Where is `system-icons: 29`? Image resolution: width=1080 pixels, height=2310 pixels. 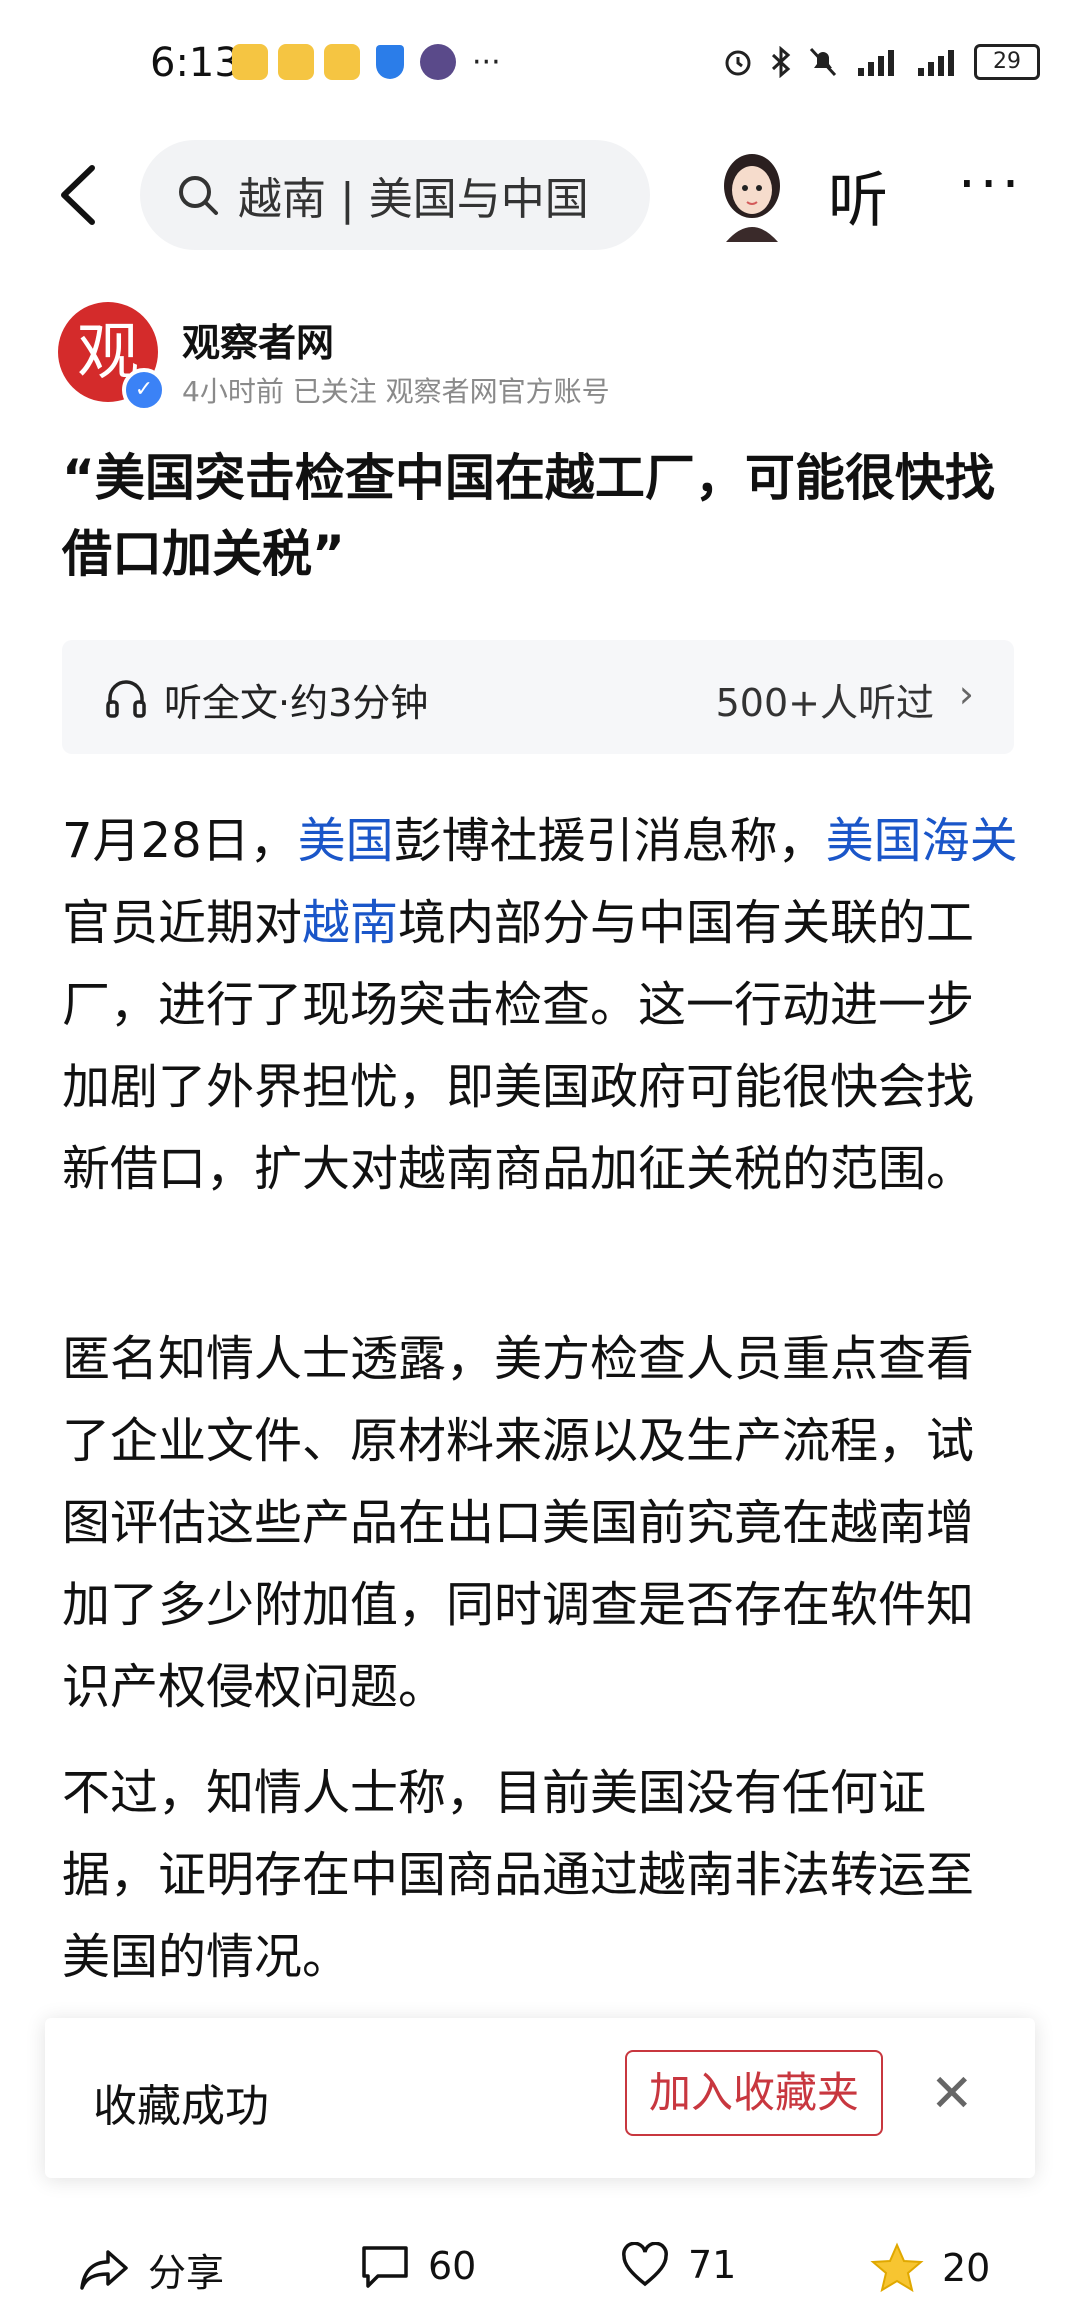 system-icons: 29 is located at coordinates (881, 62).